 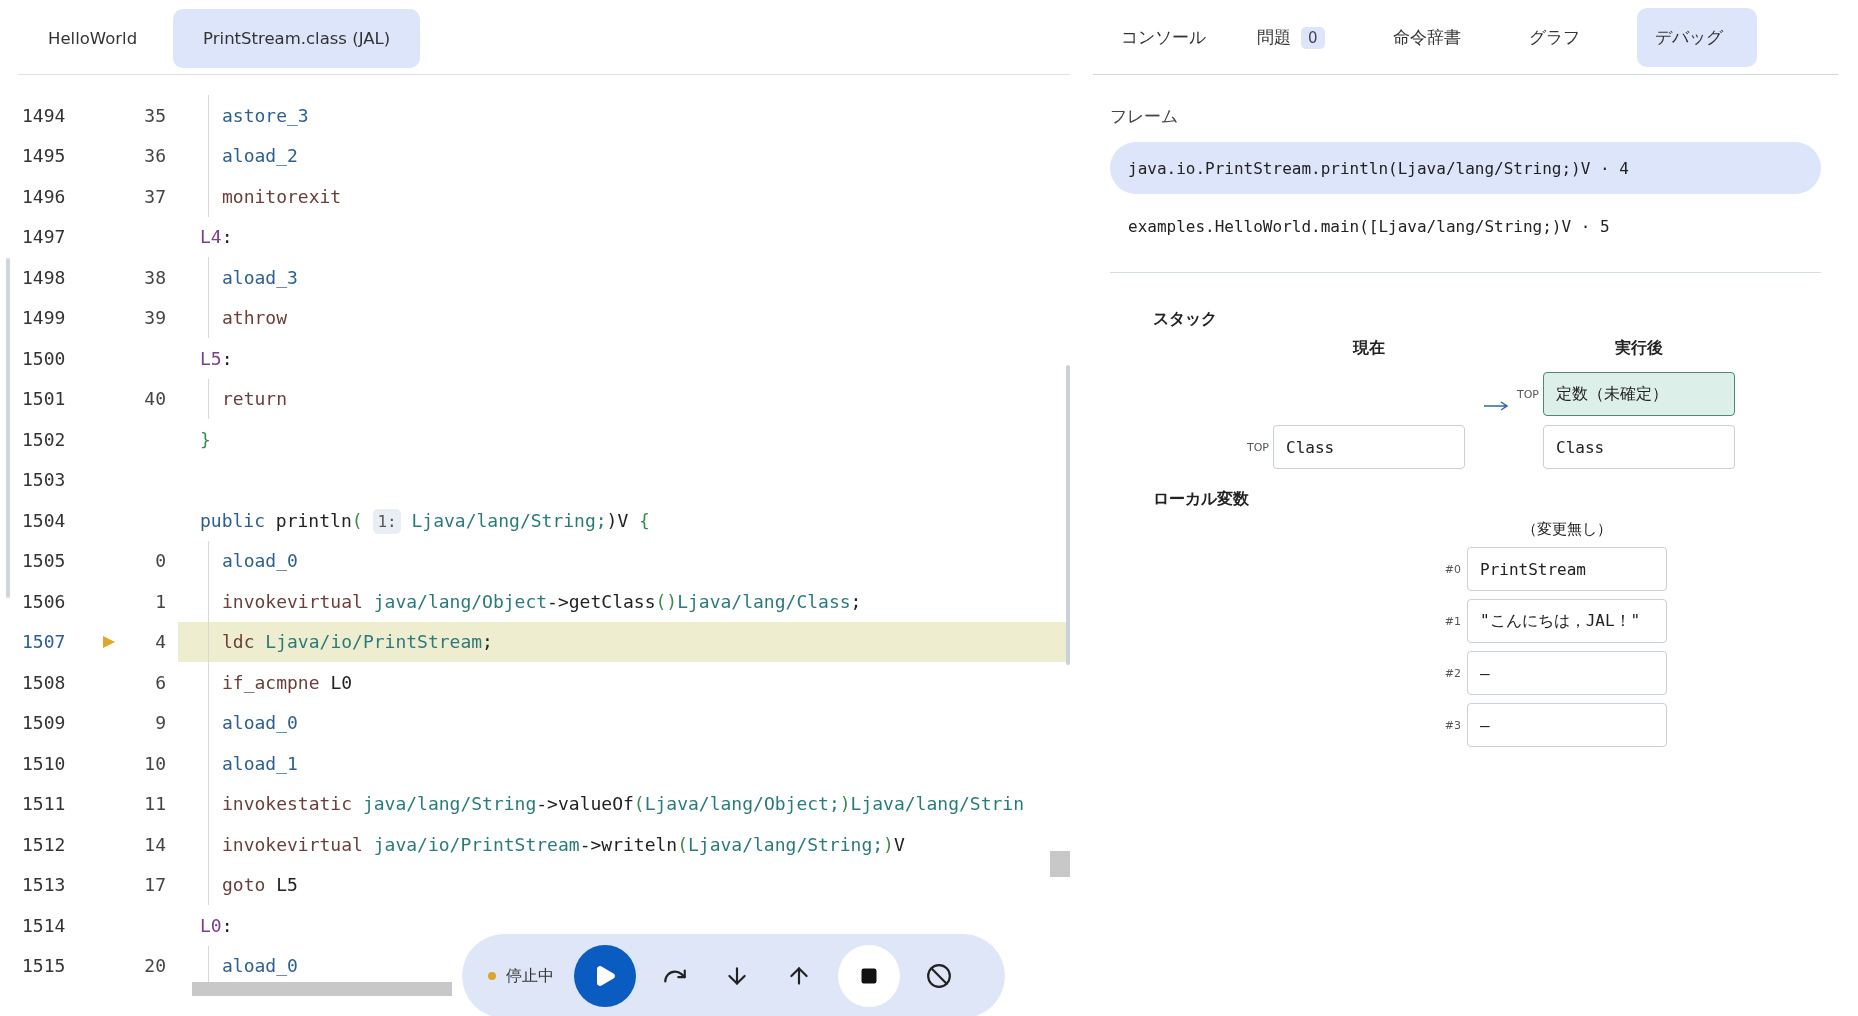 What do you see at coordinates (1452, 725) in the screenshot?
I see `variable-index: #3` at bounding box center [1452, 725].